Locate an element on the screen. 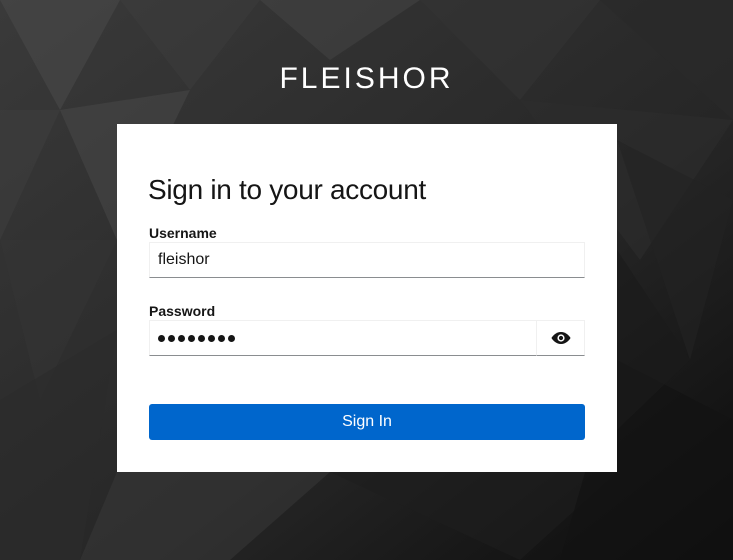  password-label: Password is located at coordinates (182, 311).